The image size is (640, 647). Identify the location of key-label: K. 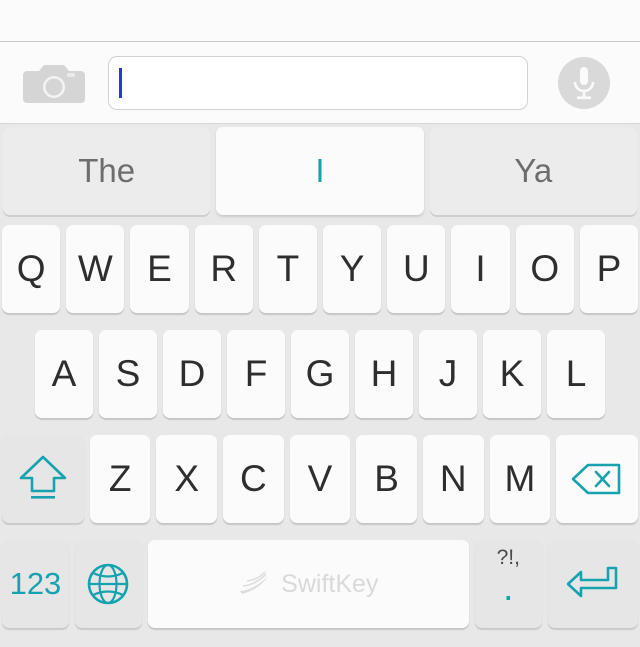
(512, 373).